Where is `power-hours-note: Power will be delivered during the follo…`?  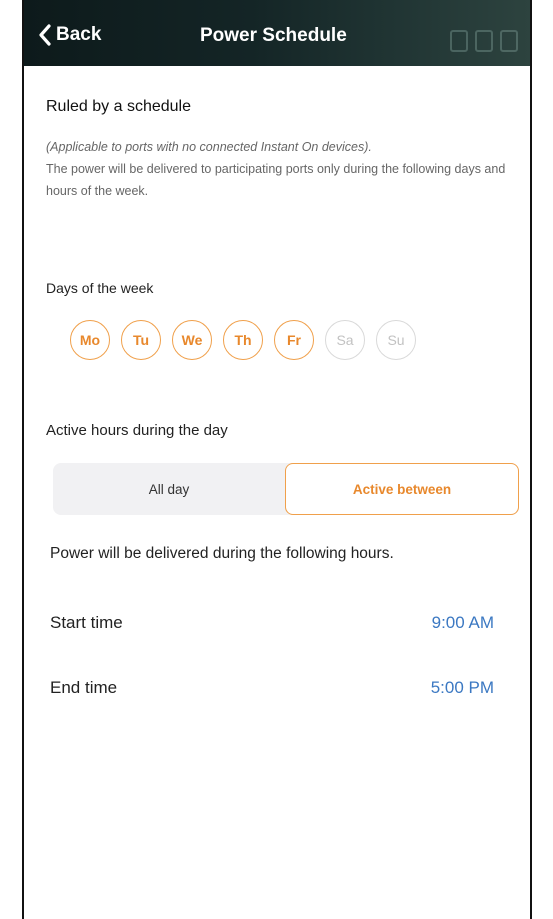
power-hours-note: Power will be delivered during the follo… is located at coordinates (222, 553).